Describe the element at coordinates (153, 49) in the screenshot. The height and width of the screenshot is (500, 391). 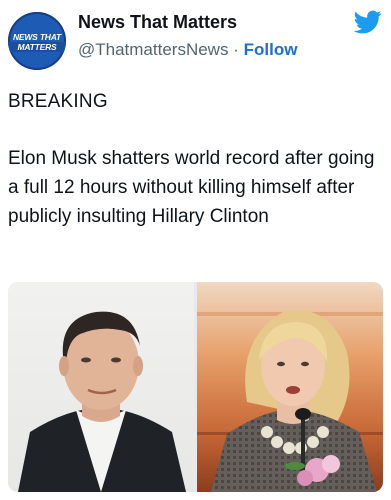
I see `handle: @ThatmattersNews` at that location.